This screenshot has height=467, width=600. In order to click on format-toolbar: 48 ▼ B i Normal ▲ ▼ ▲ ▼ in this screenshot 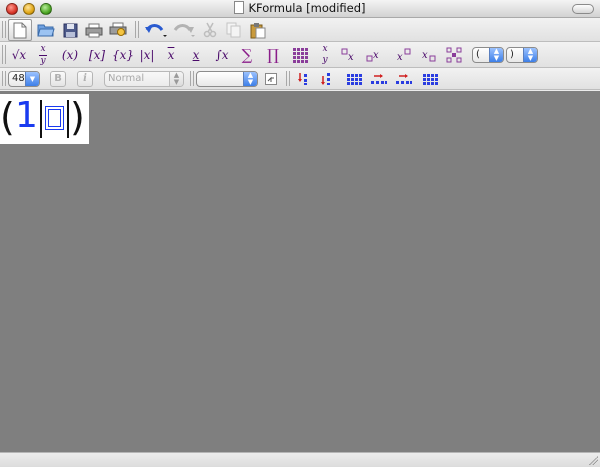, I will do `click(300, 79)`.